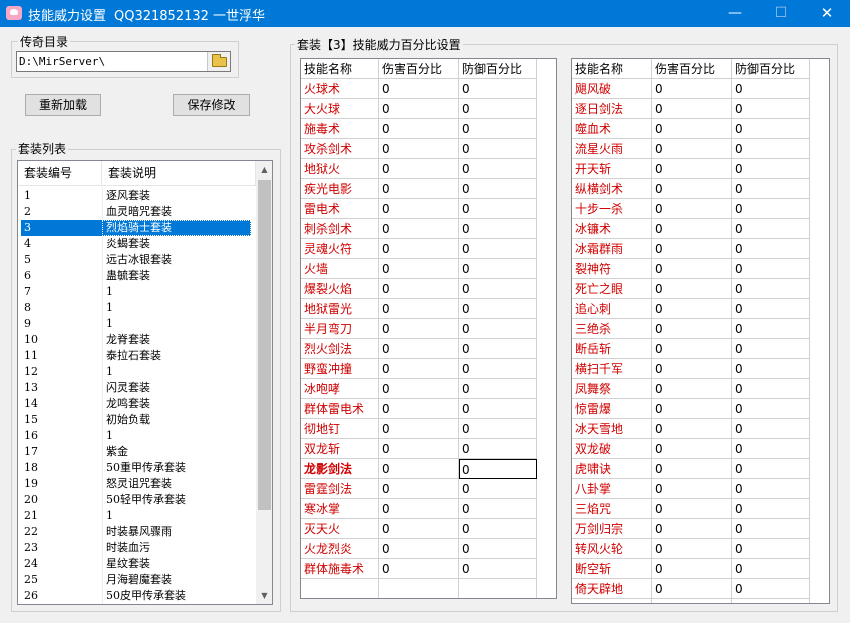  I want to click on suit-list-item: 25 月海碧魔套装, so click(137, 580).